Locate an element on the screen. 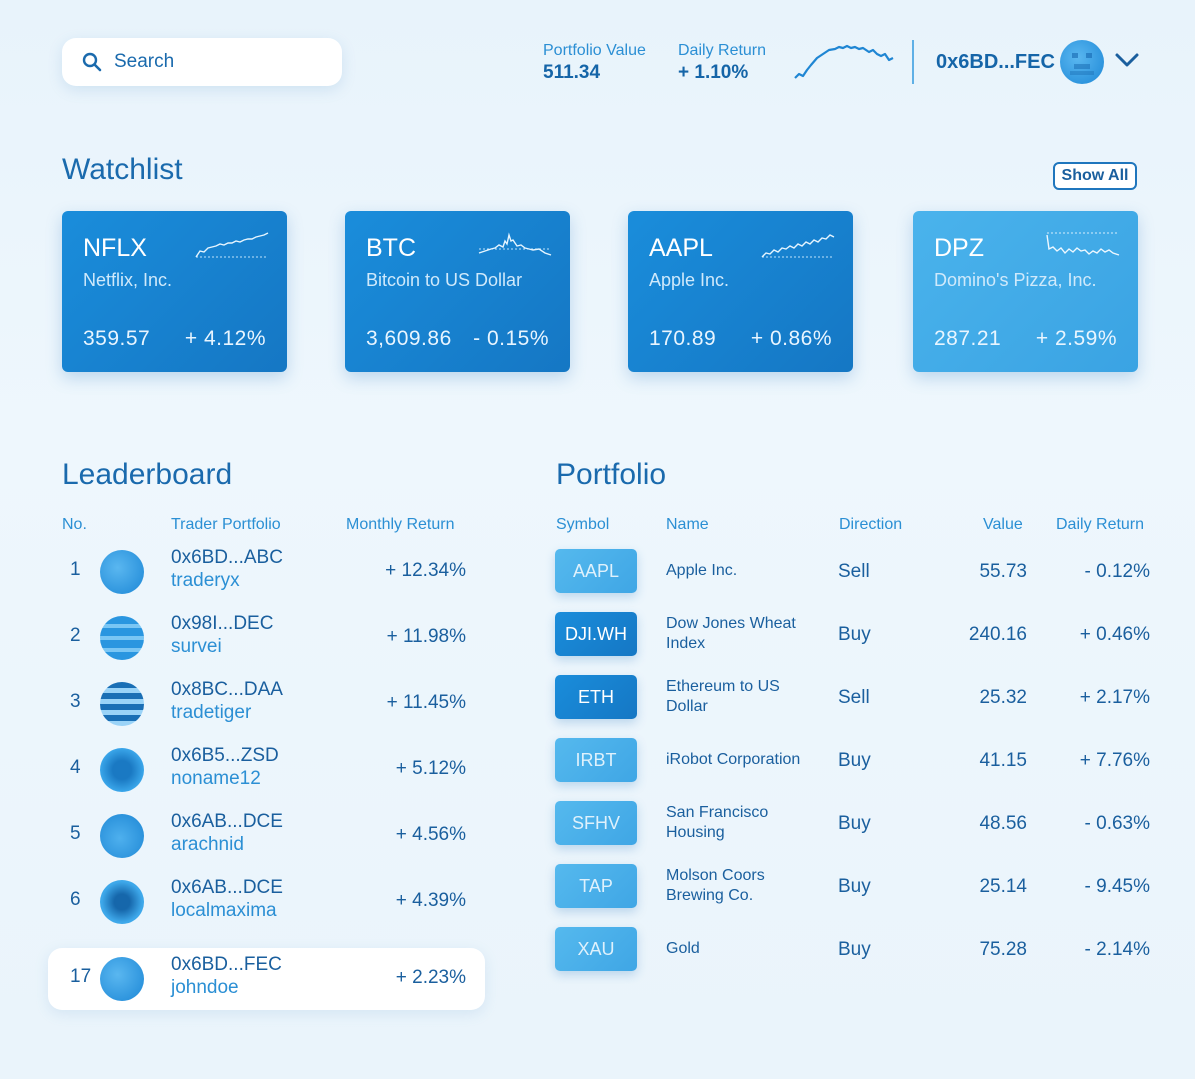 The image size is (1195, 1079). portfolio-header-symbol: Symbol is located at coordinates (583, 524).